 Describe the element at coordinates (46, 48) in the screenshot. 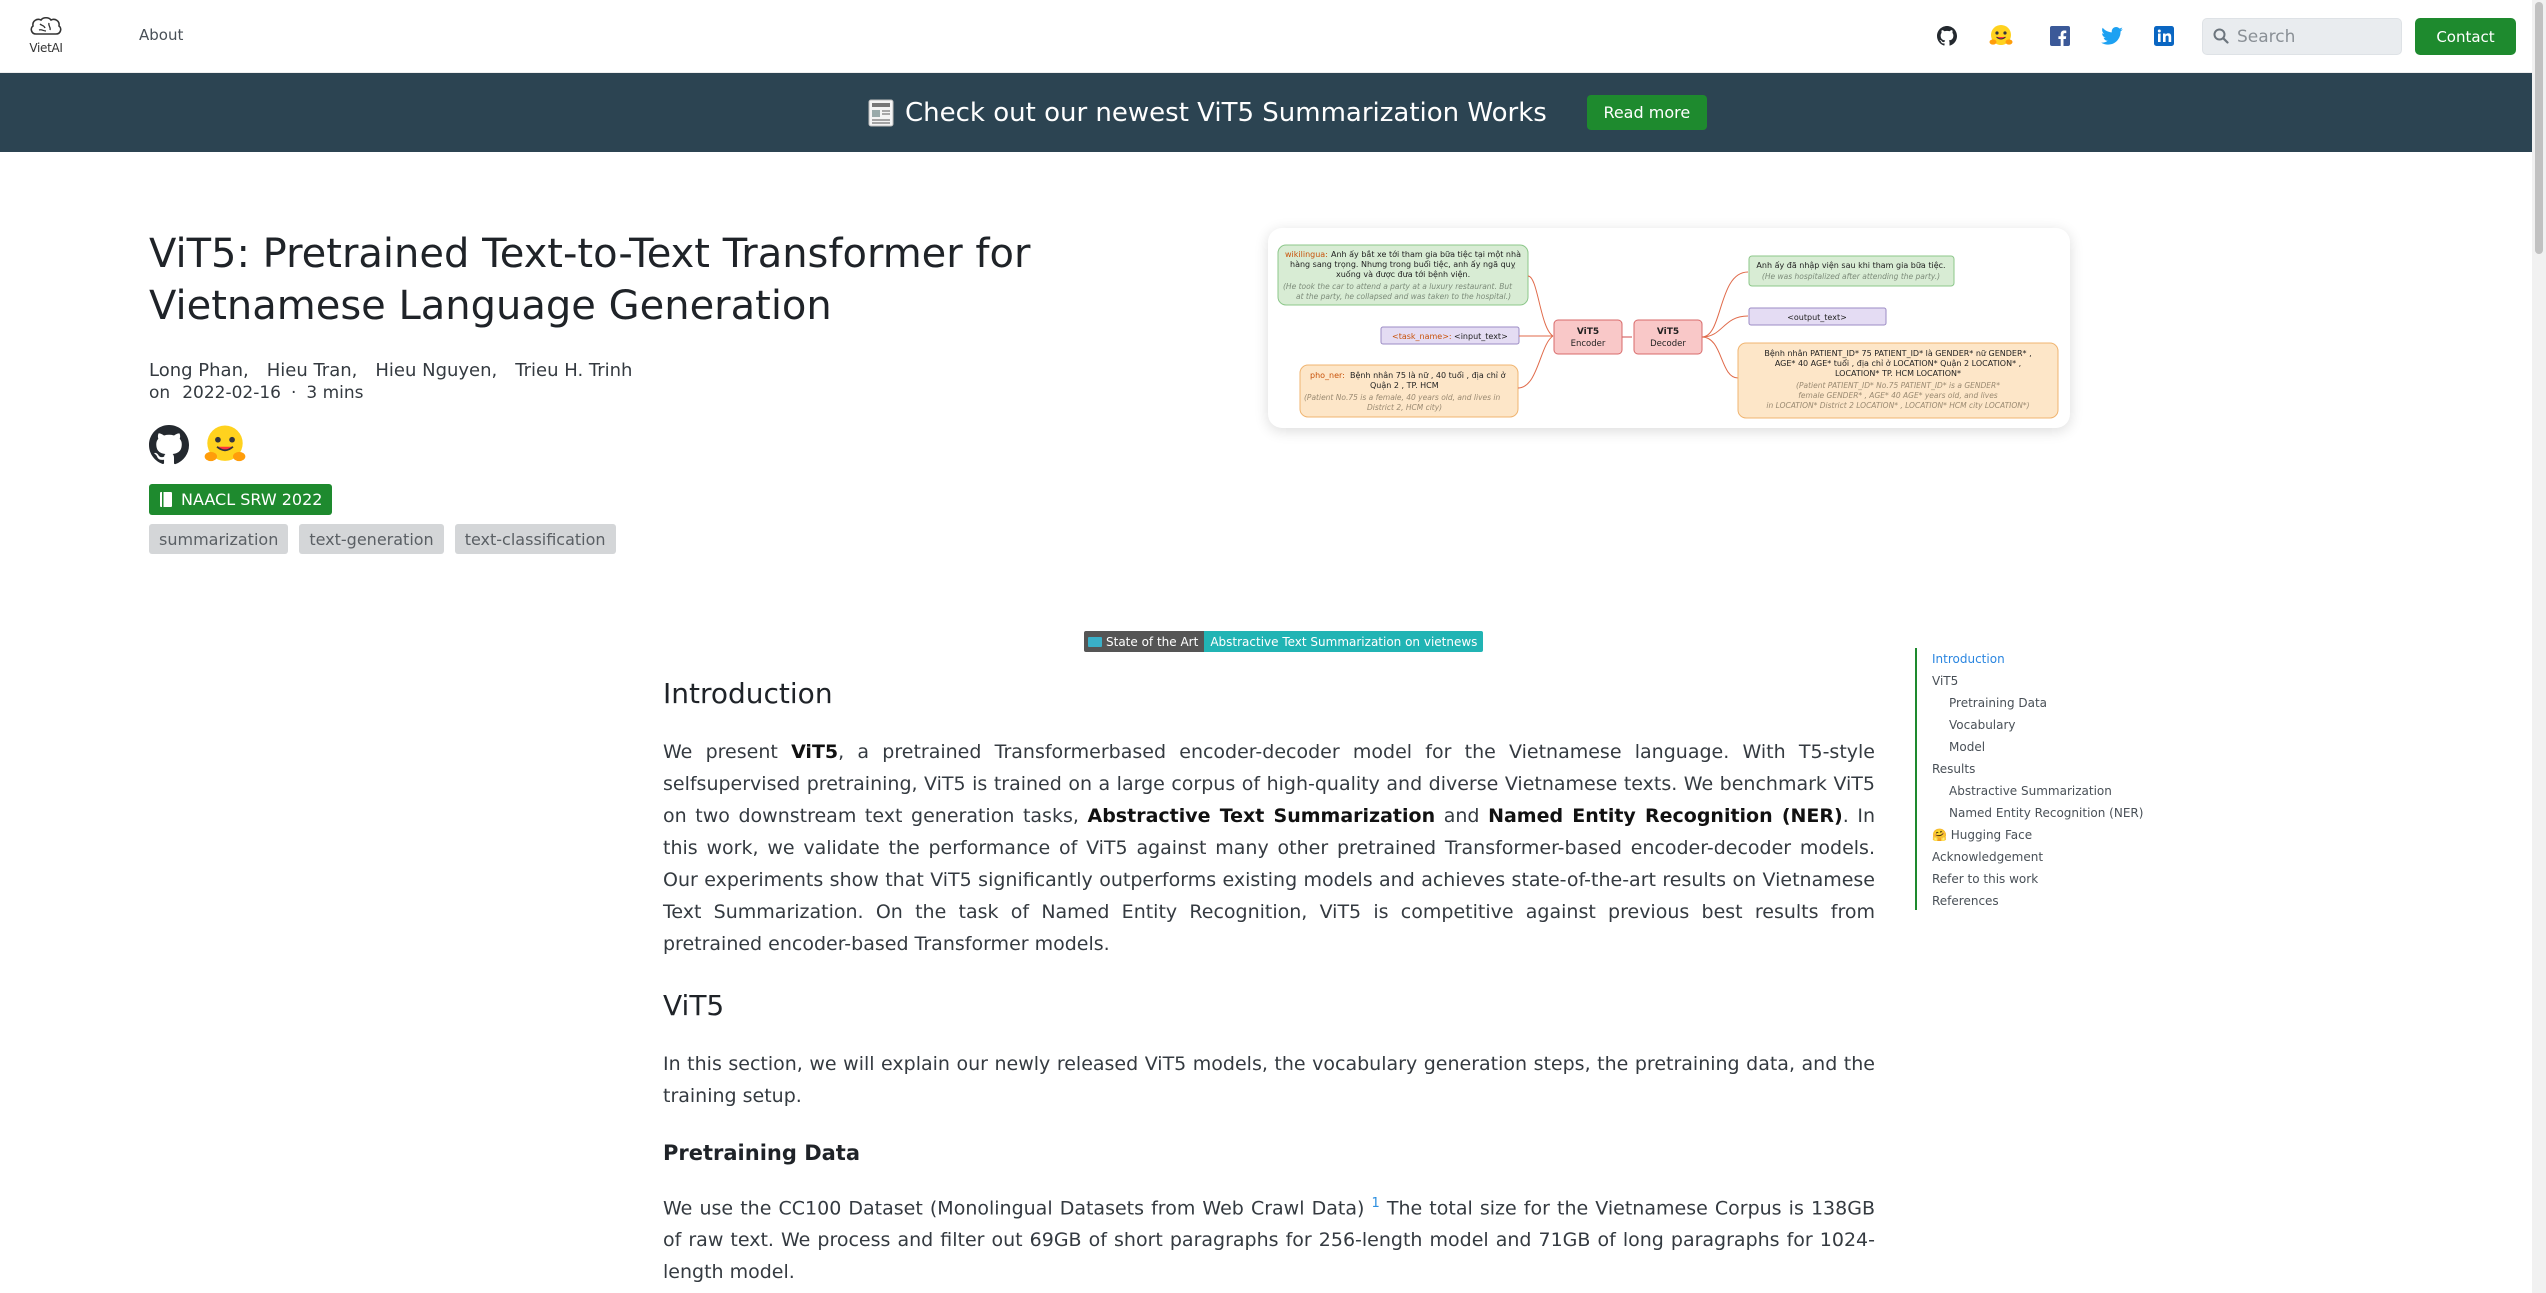

I see `logo-text: VietAI` at that location.